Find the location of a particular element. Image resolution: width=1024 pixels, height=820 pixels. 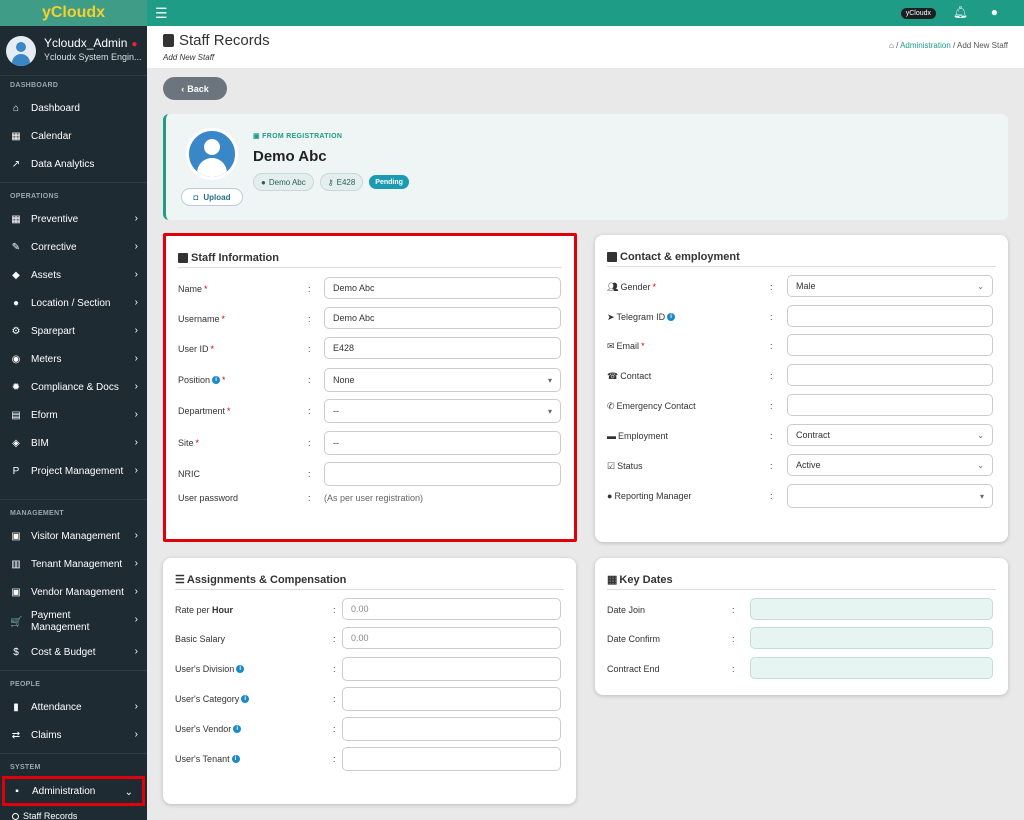

select-value: Male is located at coordinates (806, 286).